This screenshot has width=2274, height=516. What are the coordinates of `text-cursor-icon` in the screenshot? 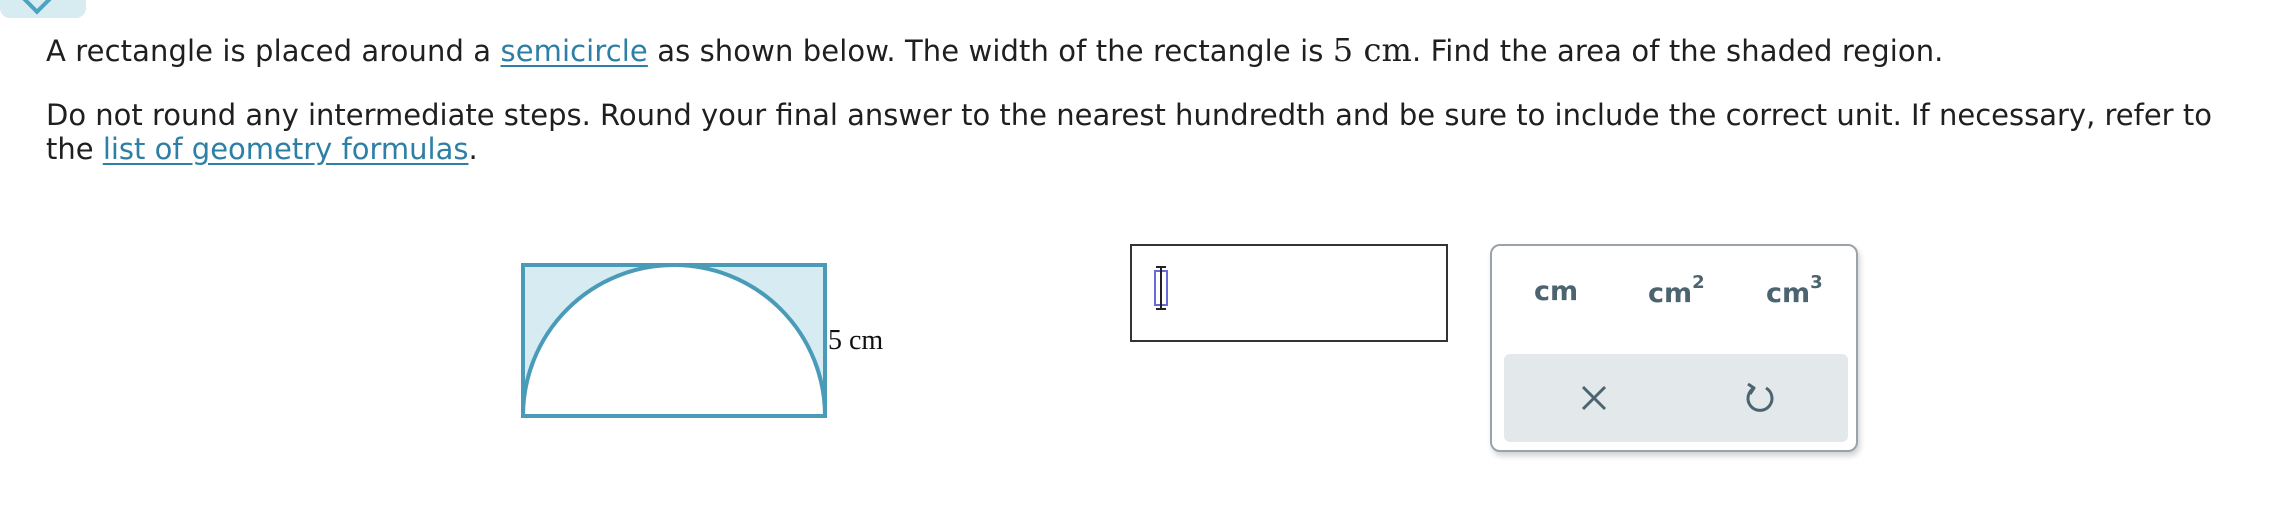 It's located at (1161, 288).